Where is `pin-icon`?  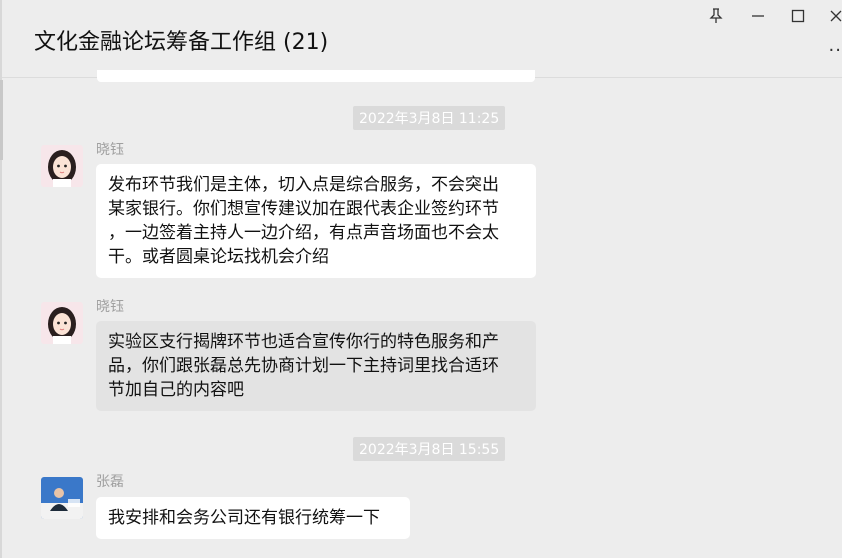
pin-icon is located at coordinates (716, 16).